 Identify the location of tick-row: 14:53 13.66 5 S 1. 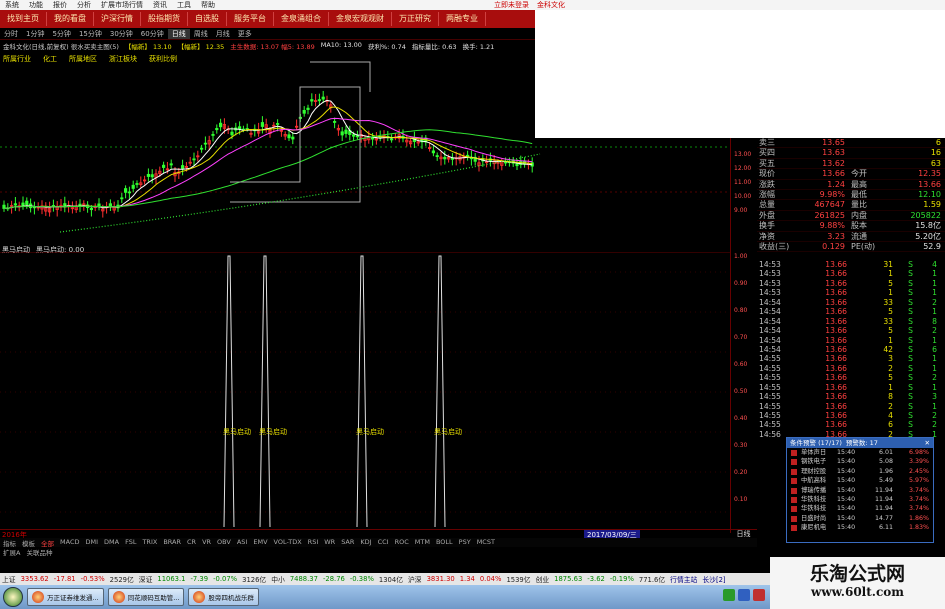
(851, 283).